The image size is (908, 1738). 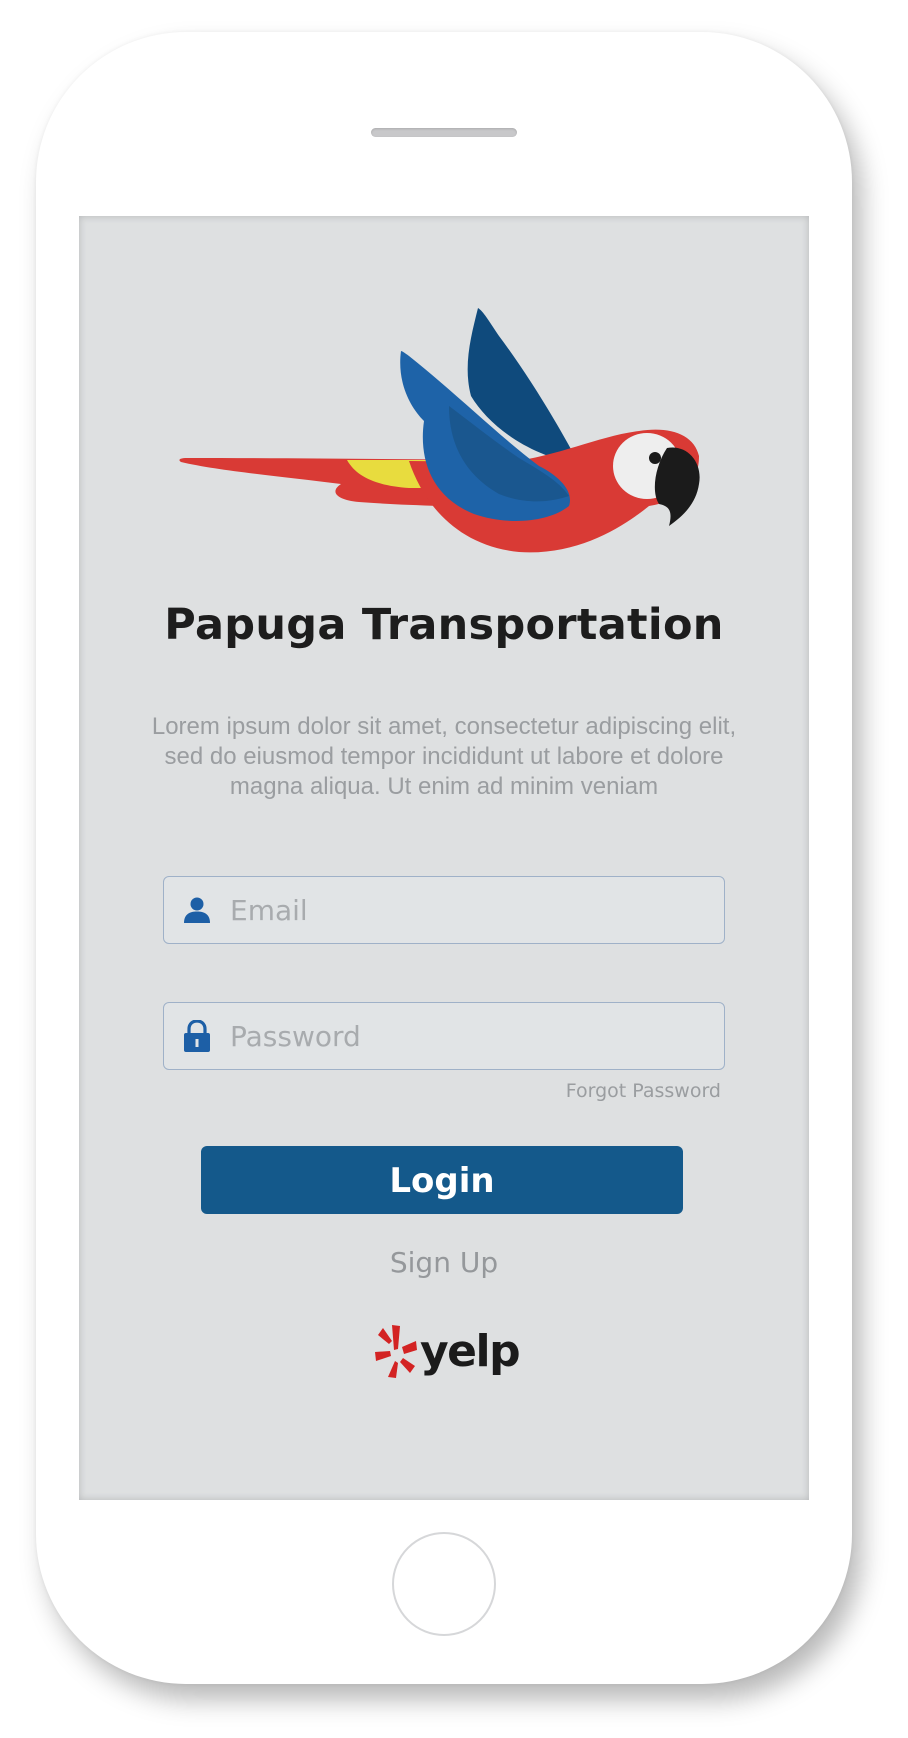 I want to click on parrot-icon, so click(x=439, y=430).